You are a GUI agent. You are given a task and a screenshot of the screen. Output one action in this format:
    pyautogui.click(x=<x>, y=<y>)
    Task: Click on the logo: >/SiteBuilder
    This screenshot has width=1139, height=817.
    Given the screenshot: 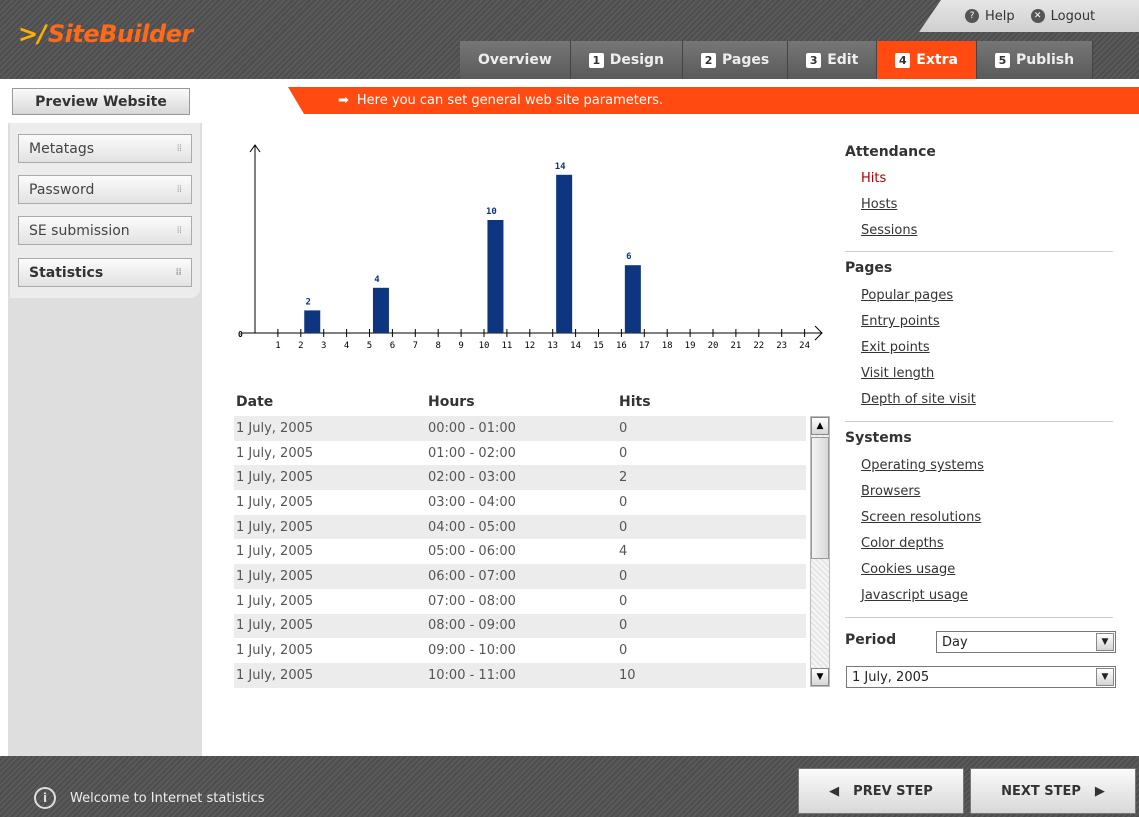 What is the action you would take?
    pyautogui.click(x=105, y=34)
    